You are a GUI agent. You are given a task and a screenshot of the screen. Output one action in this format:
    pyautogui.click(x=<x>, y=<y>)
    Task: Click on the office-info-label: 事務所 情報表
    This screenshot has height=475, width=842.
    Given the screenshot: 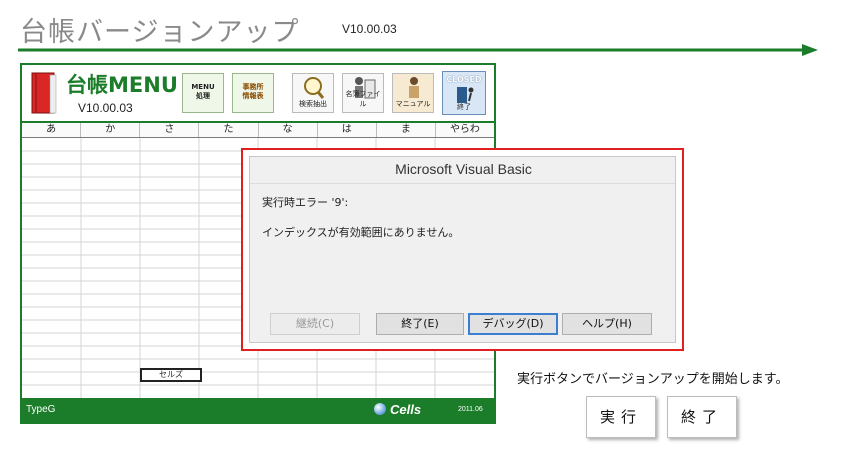 What is the action you would take?
    pyautogui.click(x=253, y=91)
    